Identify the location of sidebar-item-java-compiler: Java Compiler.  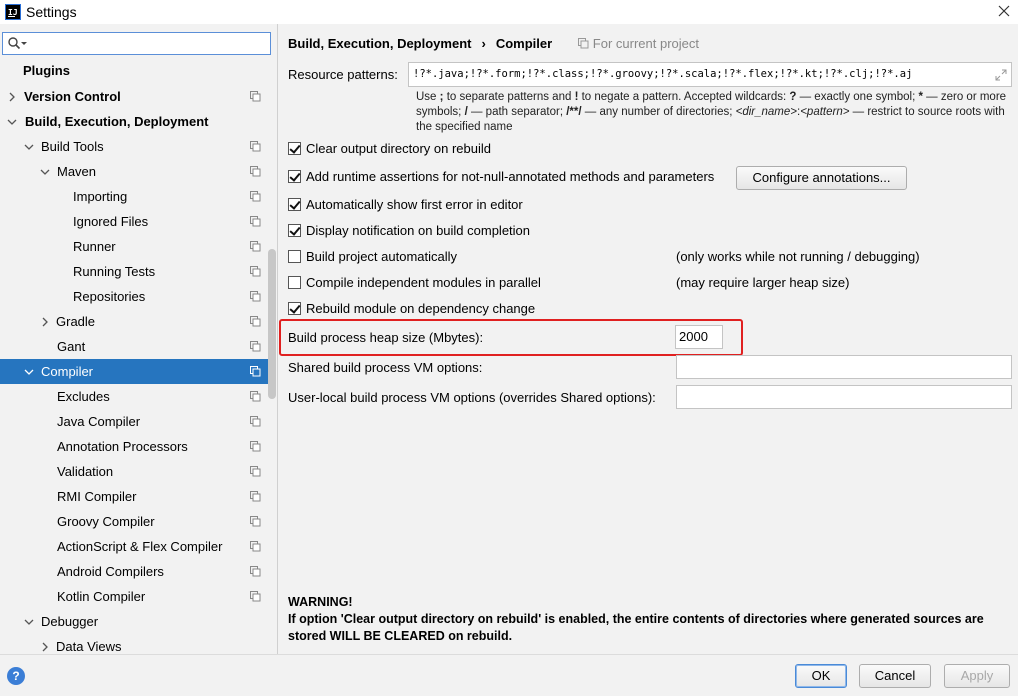
(134, 421).